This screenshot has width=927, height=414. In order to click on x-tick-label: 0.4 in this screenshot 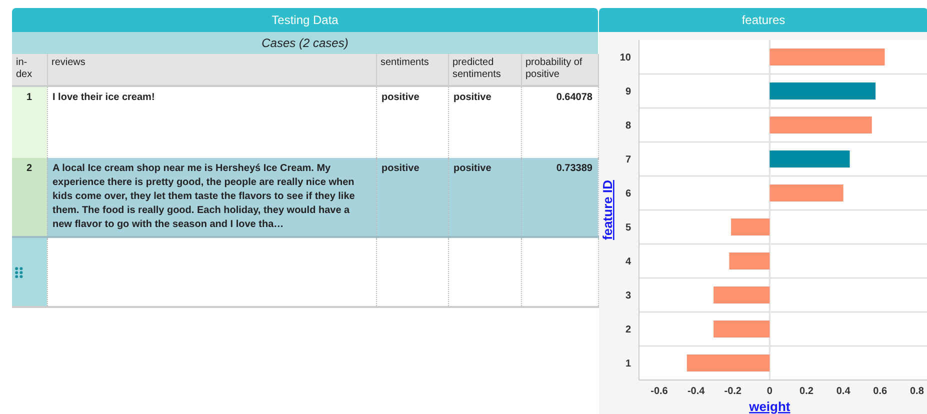, I will do `click(843, 391)`.